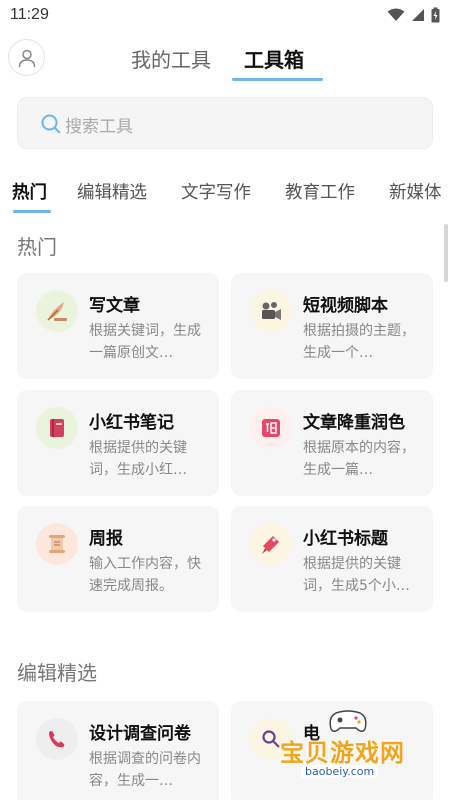 The height and width of the screenshot is (800, 450). I want to click on tool-card-weekly-report: 周报 输入工作内容，快速完成周报。, so click(118, 559).